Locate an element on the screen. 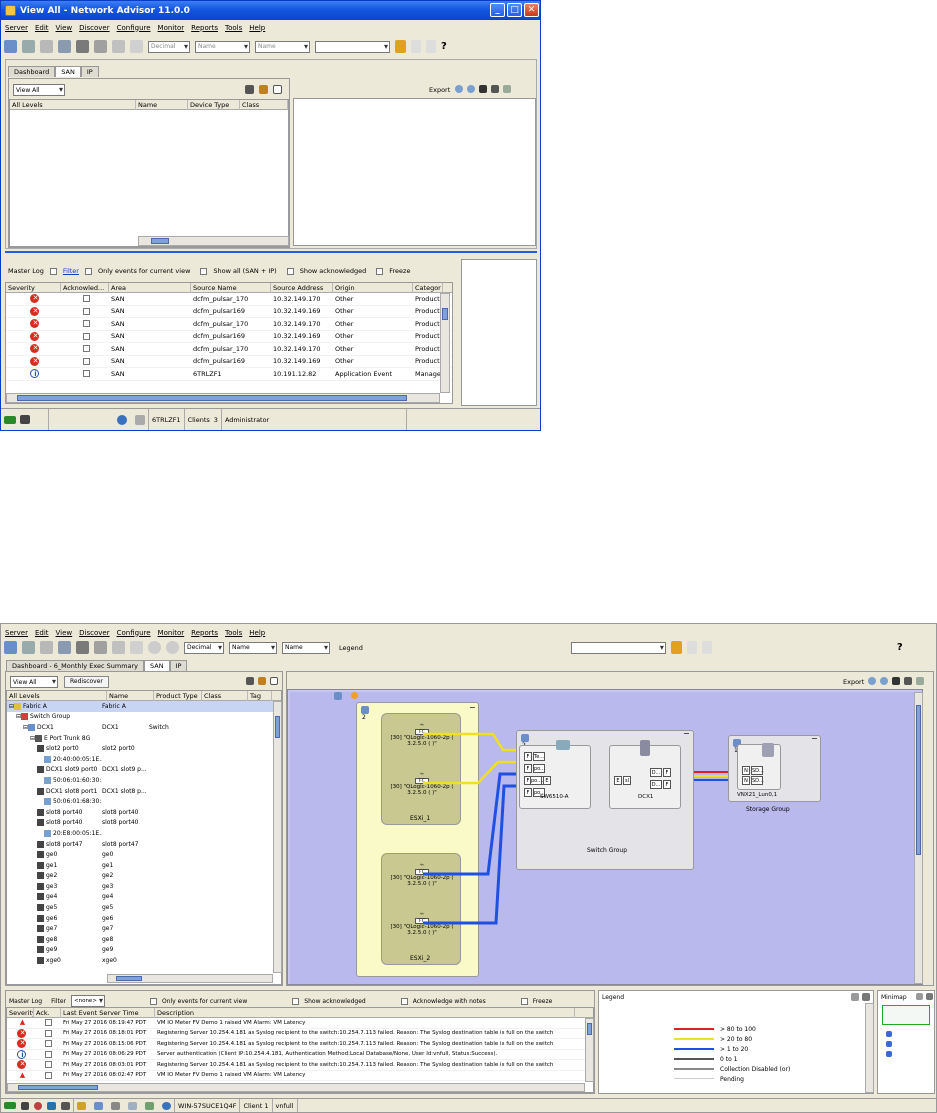  port-n-2: N is located at coordinates (746, 780).